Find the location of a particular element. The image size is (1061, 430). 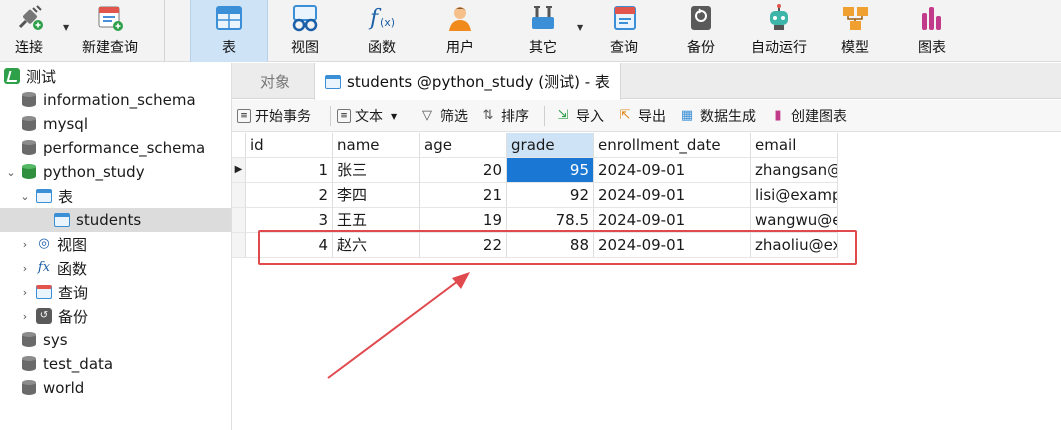

column-header-grade: grade is located at coordinates (550, 145).